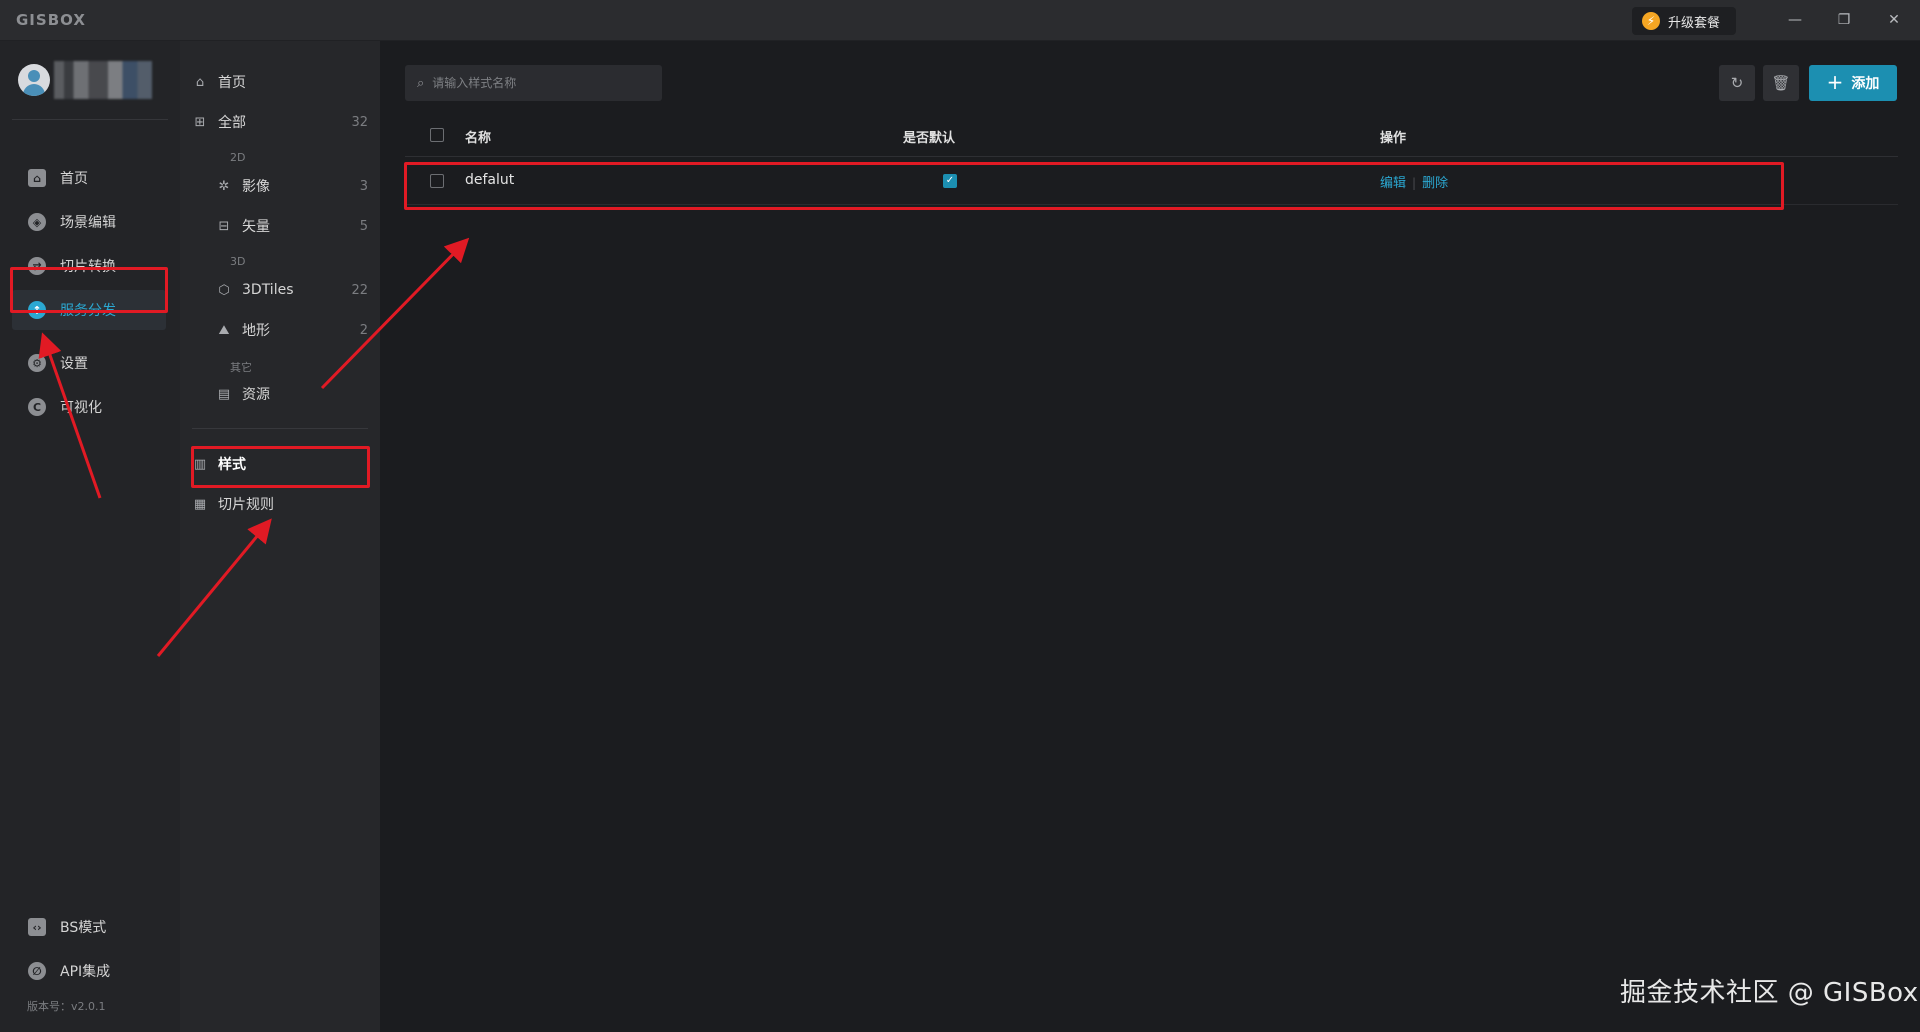 This screenshot has width=1920, height=1032. I want to click on avatar, so click(34, 80).